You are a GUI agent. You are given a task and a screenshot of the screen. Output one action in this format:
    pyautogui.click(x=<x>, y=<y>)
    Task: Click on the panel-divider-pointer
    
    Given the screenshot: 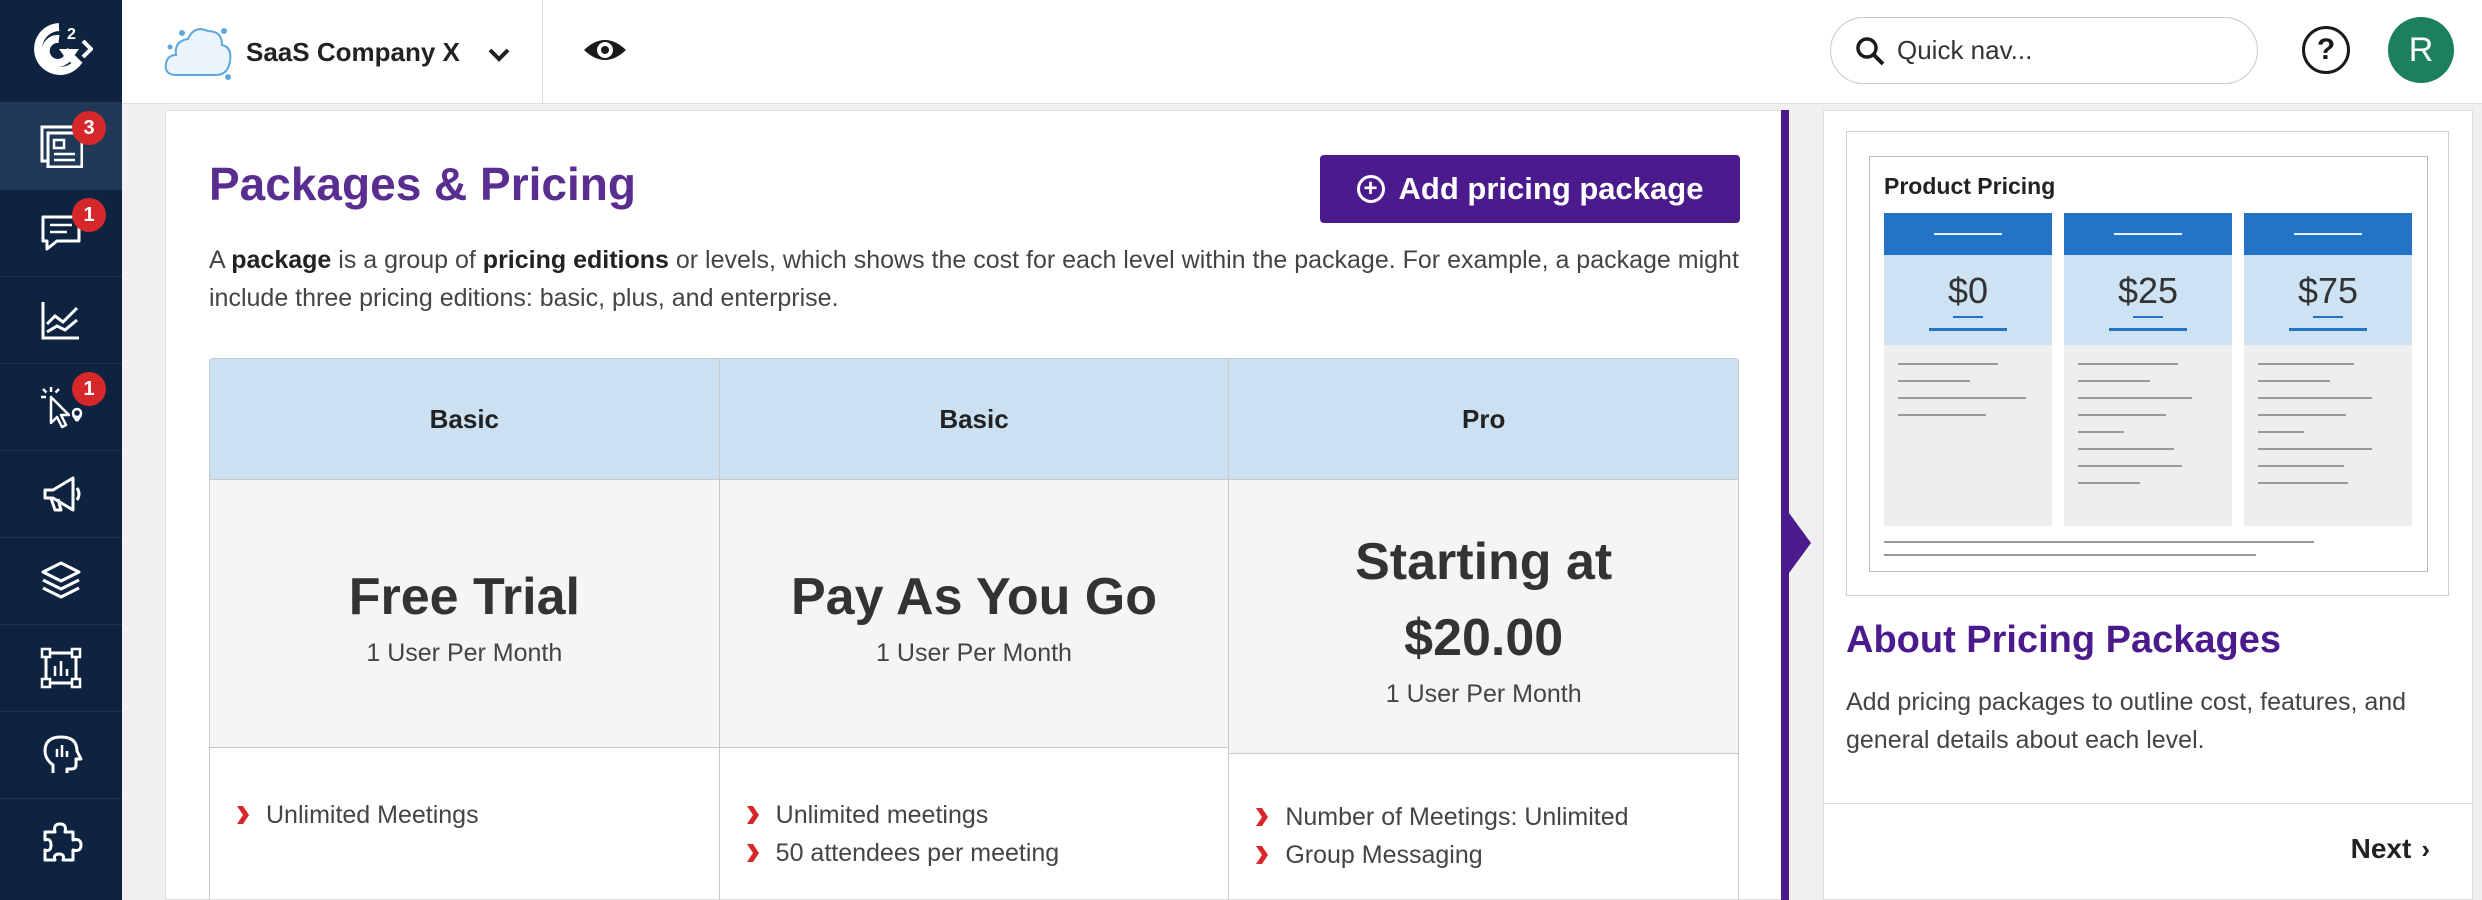 What is the action you would take?
    pyautogui.click(x=1800, y=543)
    